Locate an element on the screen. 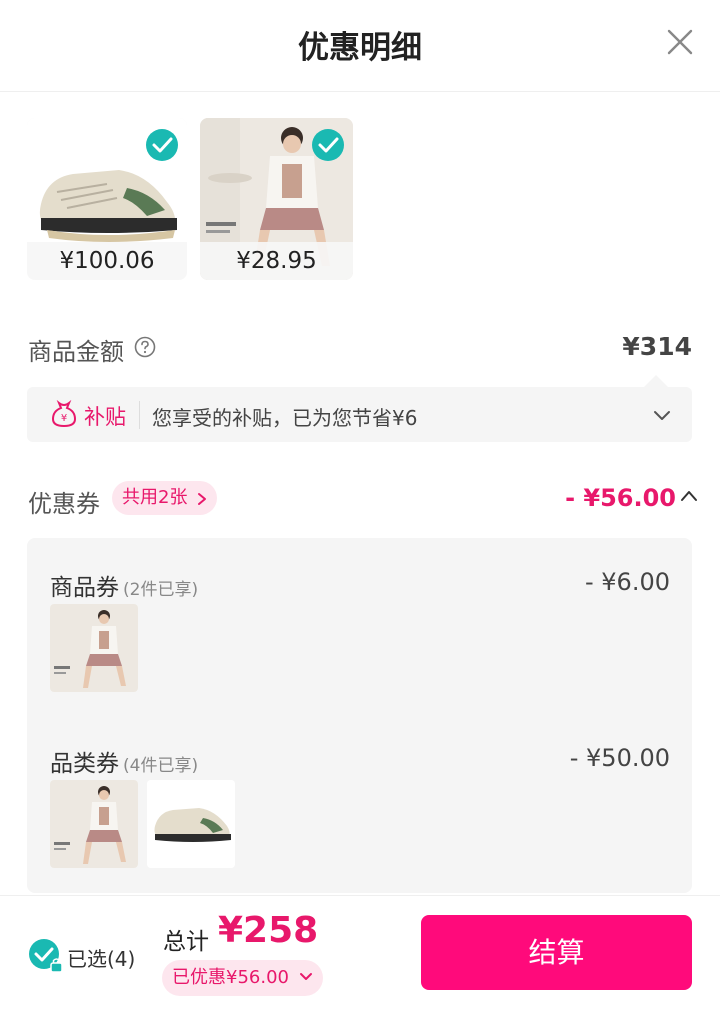 This screenshot has height=1009, width=720. coupon-name: 品类券 (4件已享) is located at coordinates (124, 761).